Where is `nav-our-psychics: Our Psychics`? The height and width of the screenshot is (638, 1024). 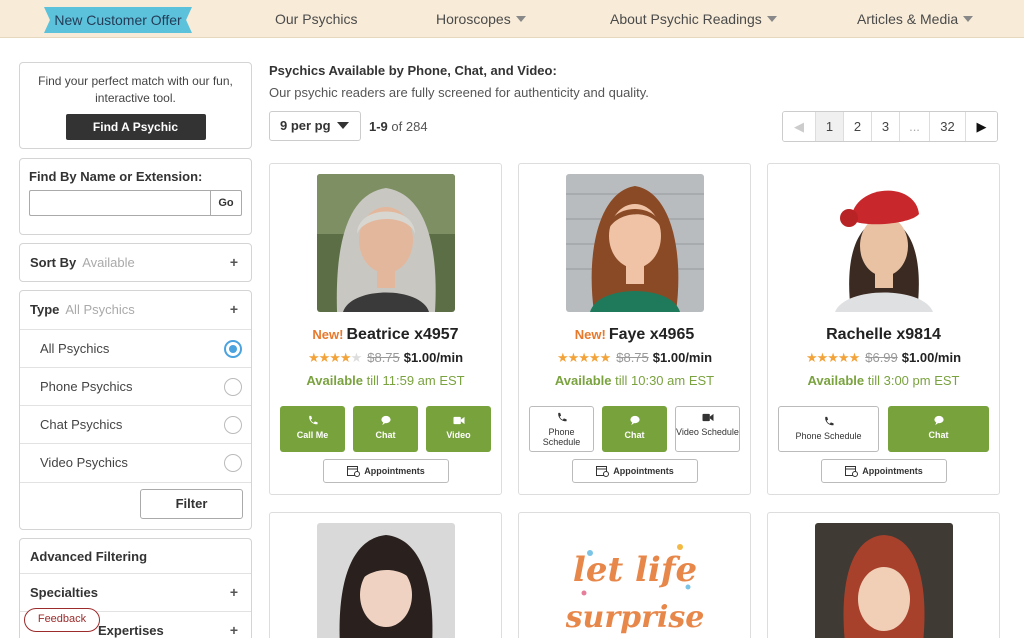
nav-our-psychics: Our Psychics is located at coordinates (316, 19).